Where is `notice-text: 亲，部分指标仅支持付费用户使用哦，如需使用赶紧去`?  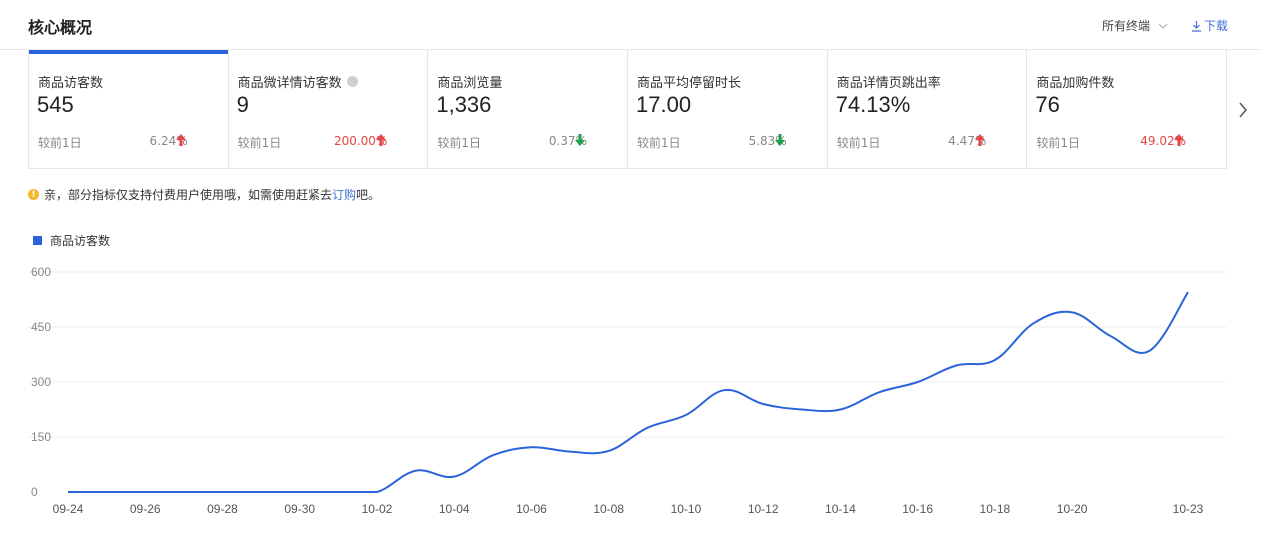 notice-text: 亲，部分指标仅支持付费用户使用哦，如需使用赶紧去 is located at coordinates (188, 195).